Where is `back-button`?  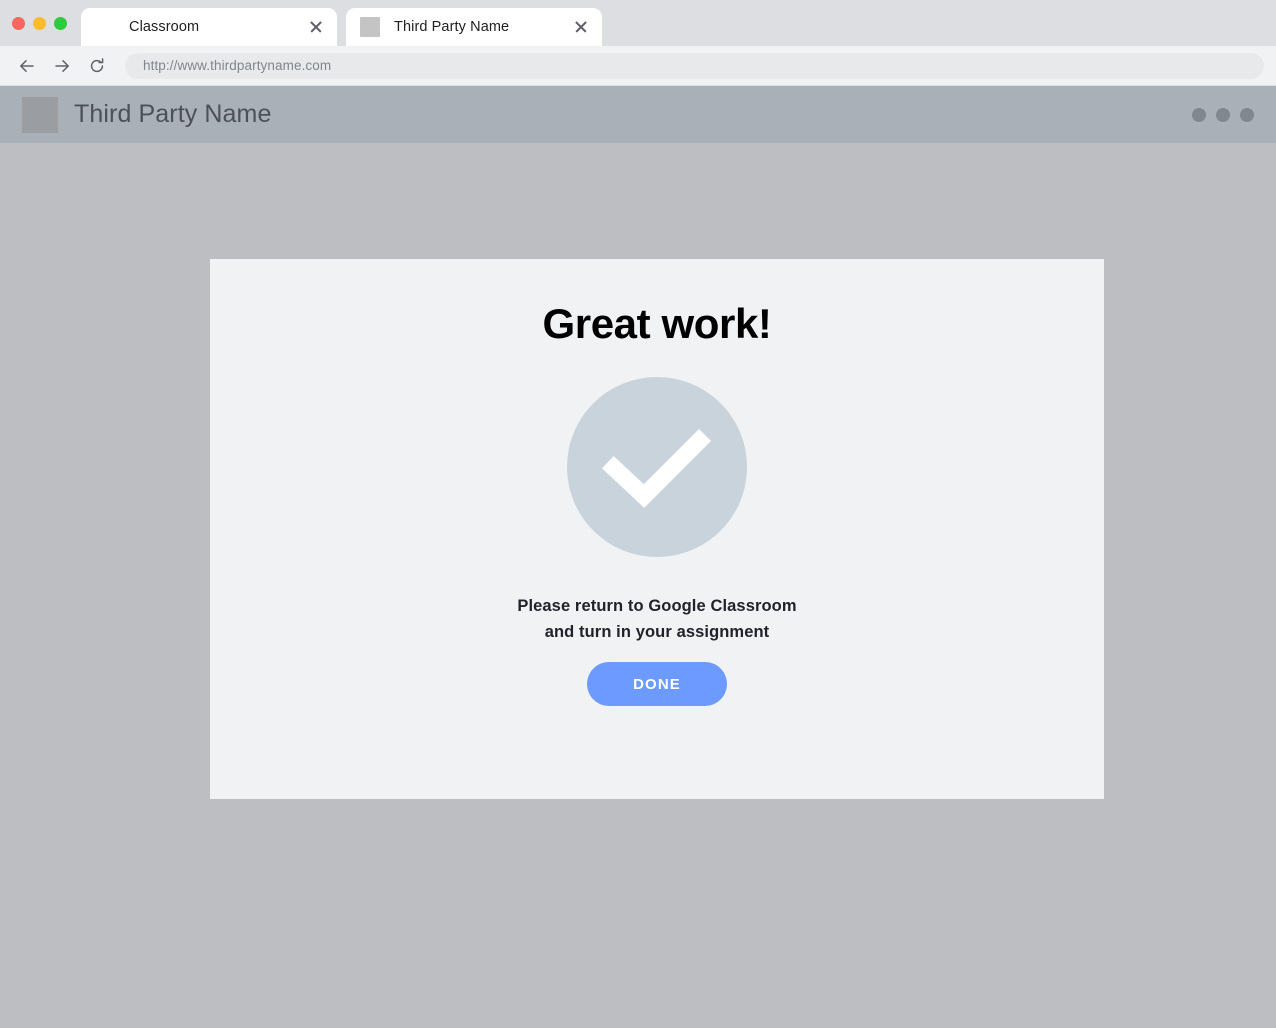
back-button is located at coordinates (27, 66).